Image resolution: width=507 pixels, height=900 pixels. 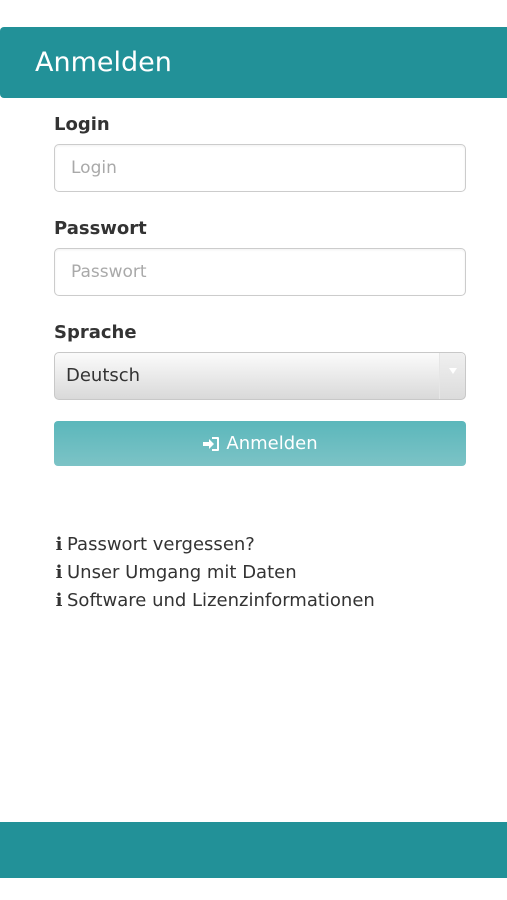 I want to click on login-button: Anmelden, so click(x=260, y=443).